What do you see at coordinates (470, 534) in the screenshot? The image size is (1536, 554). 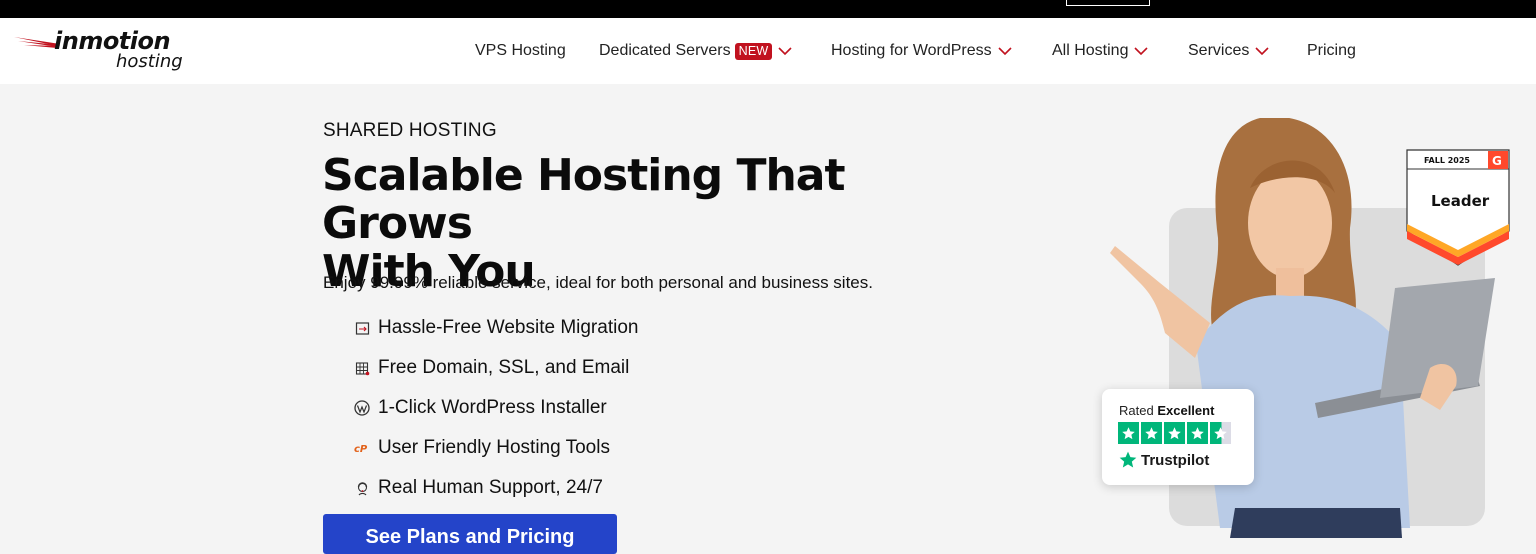 I see `see-plans-button: See Plans and Pricing` at bounding box center [470, 534].